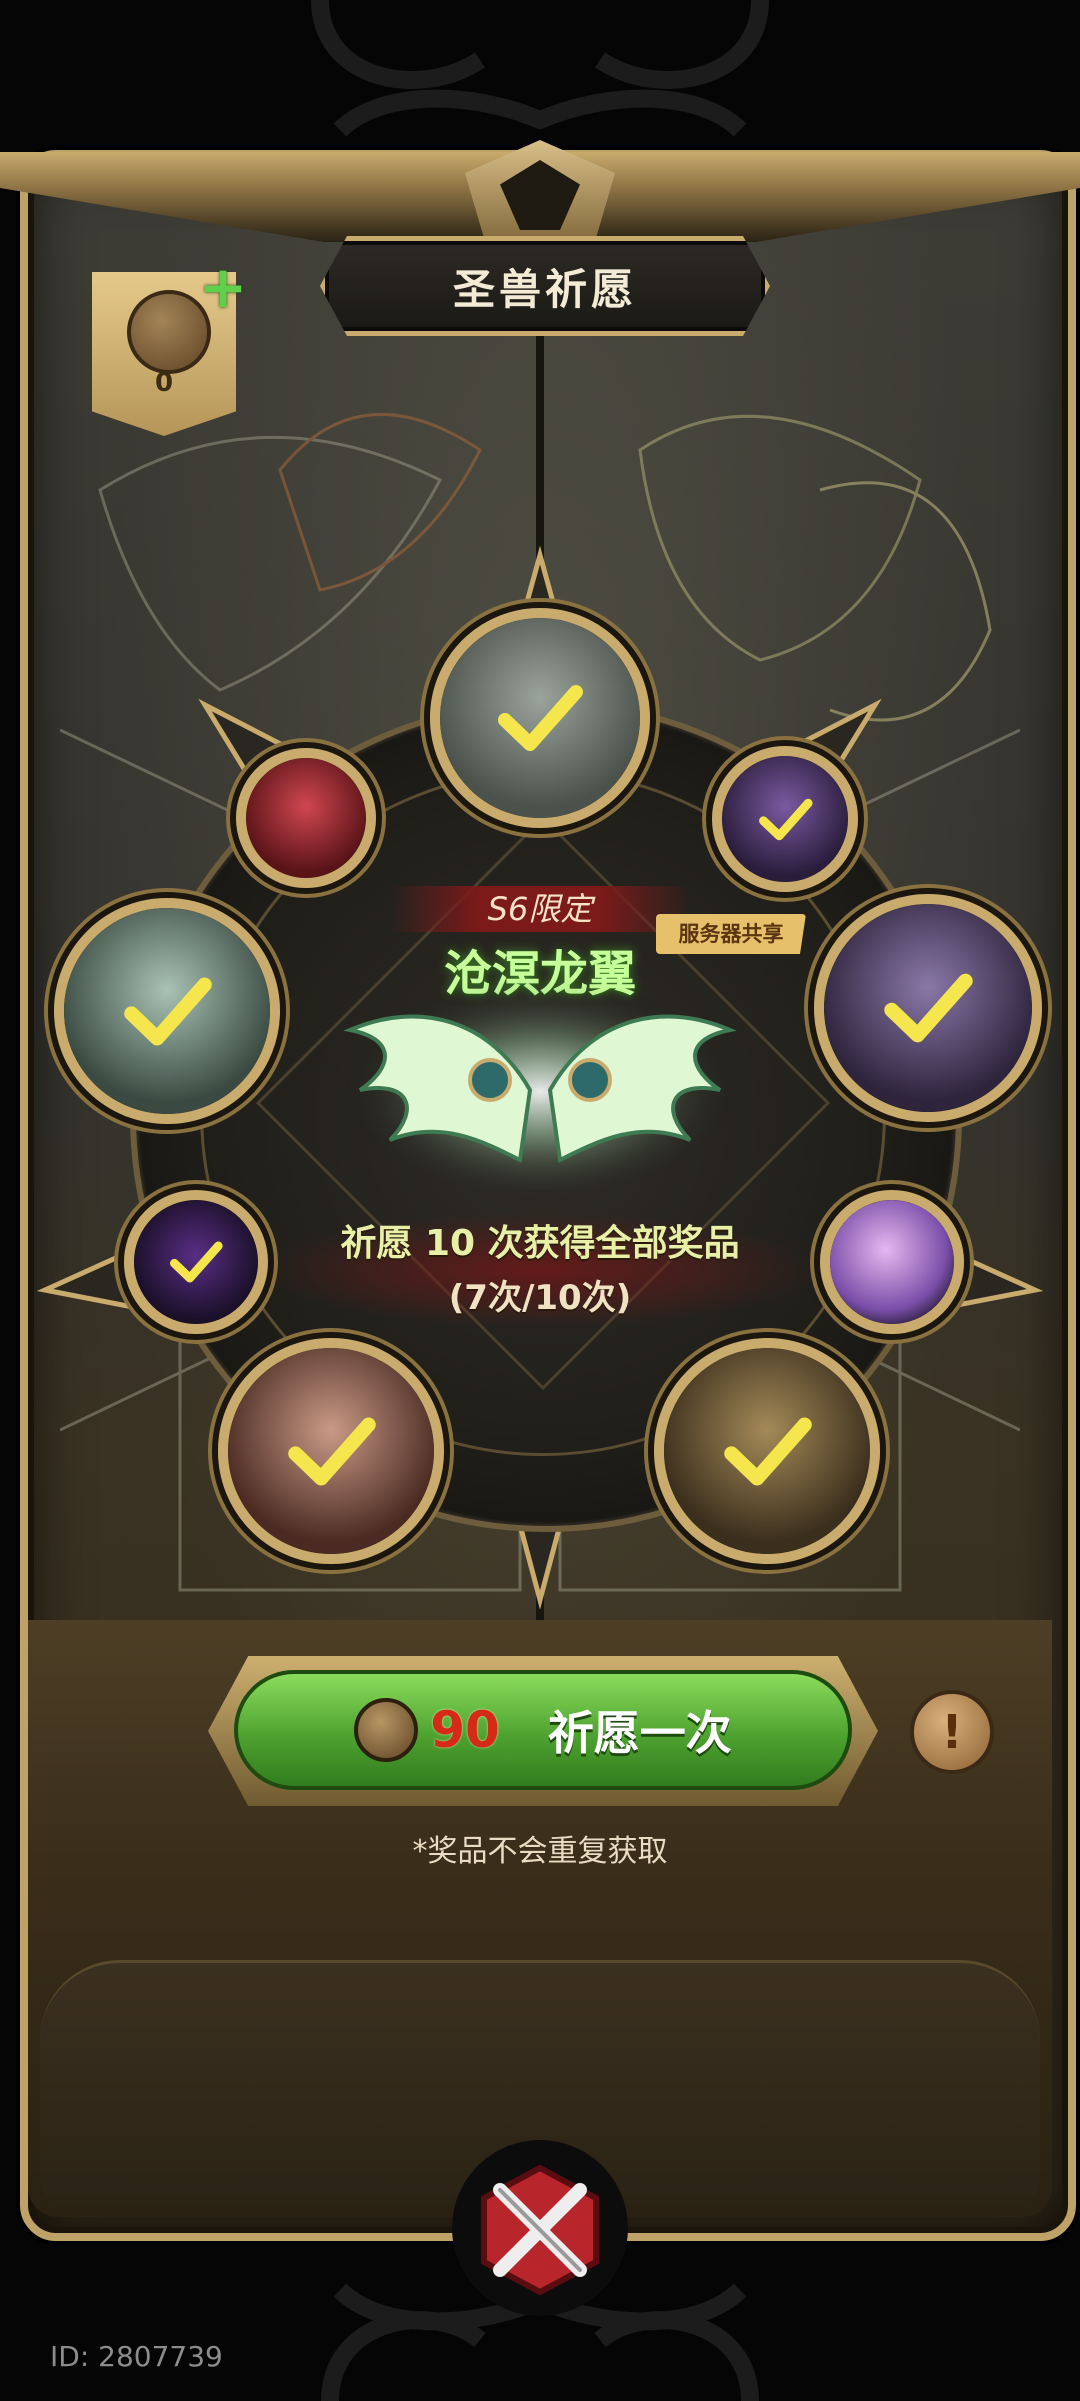 The image size is (1080, 2401). What do you see at coordinates (136, 2356) in the screenshot?
I see `player-id: ID: 2807739` at bounding box center [136, 2356].